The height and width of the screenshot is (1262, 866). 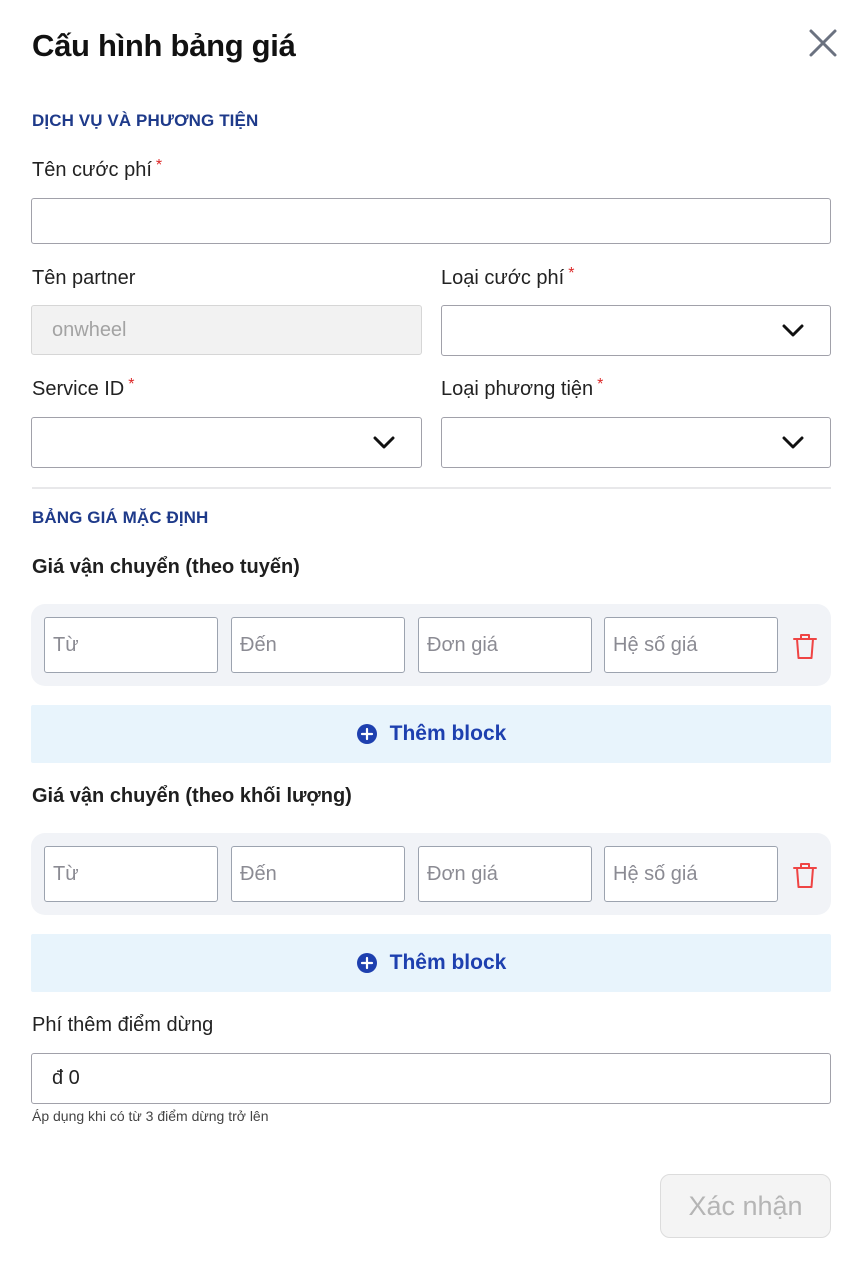 I want to click on close-button, so click(x=823, y=43).